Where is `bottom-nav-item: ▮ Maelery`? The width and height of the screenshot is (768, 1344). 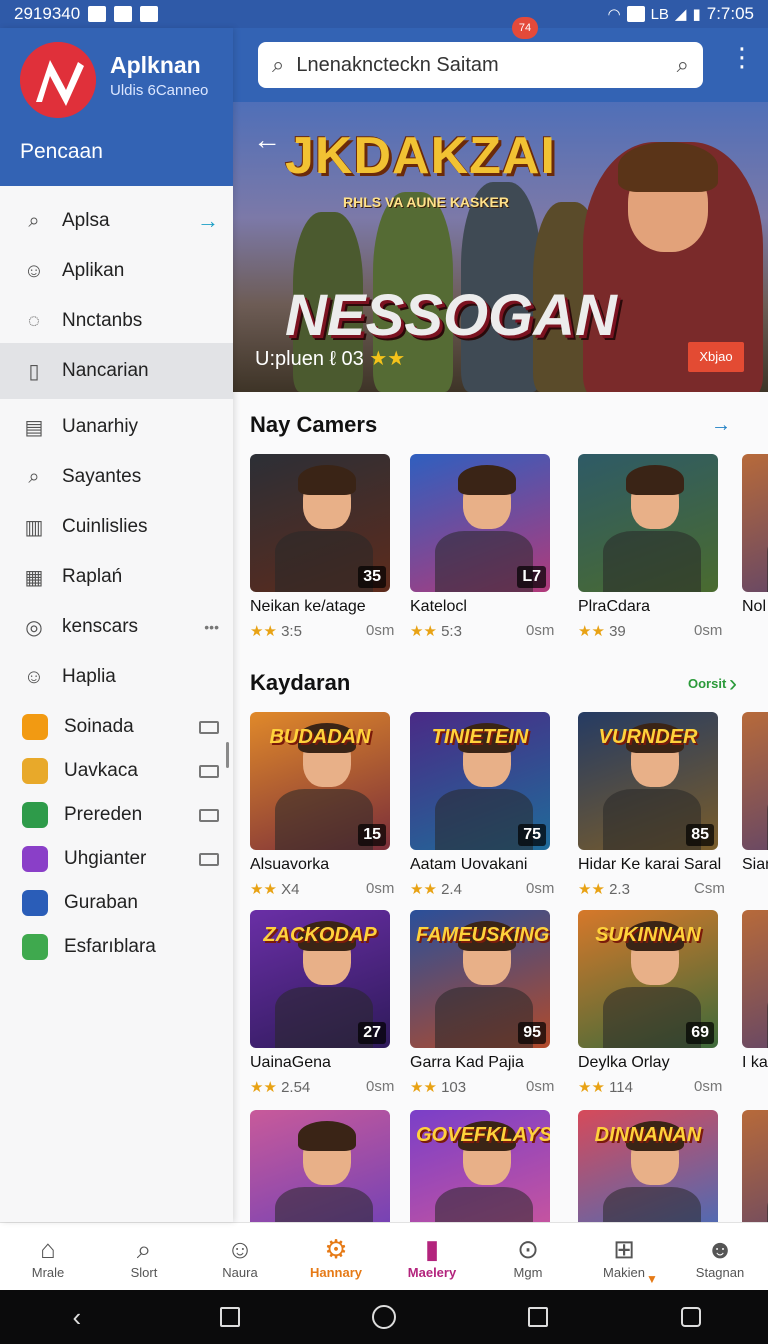 bottom-nav-item: ▮ Maelery is located at coordinates (432, 1256).